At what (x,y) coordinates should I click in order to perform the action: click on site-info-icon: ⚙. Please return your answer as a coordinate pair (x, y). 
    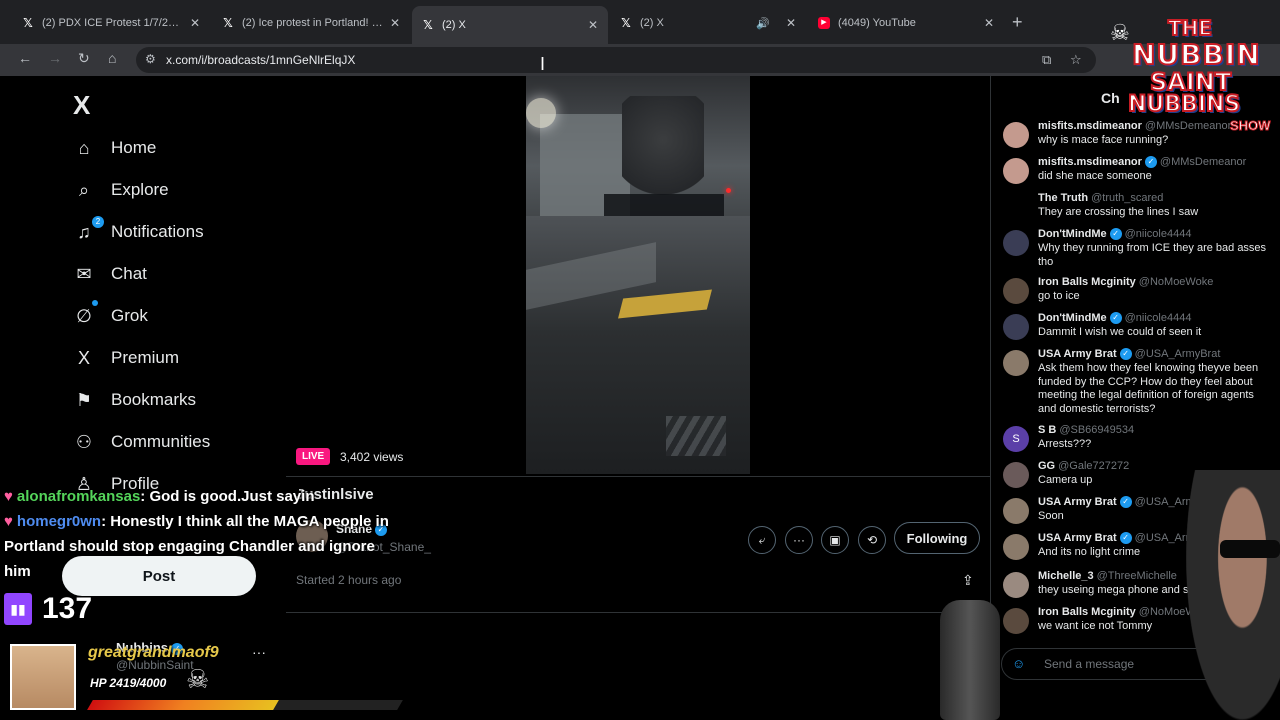
    Looking at the image, I should click on (150, 59).